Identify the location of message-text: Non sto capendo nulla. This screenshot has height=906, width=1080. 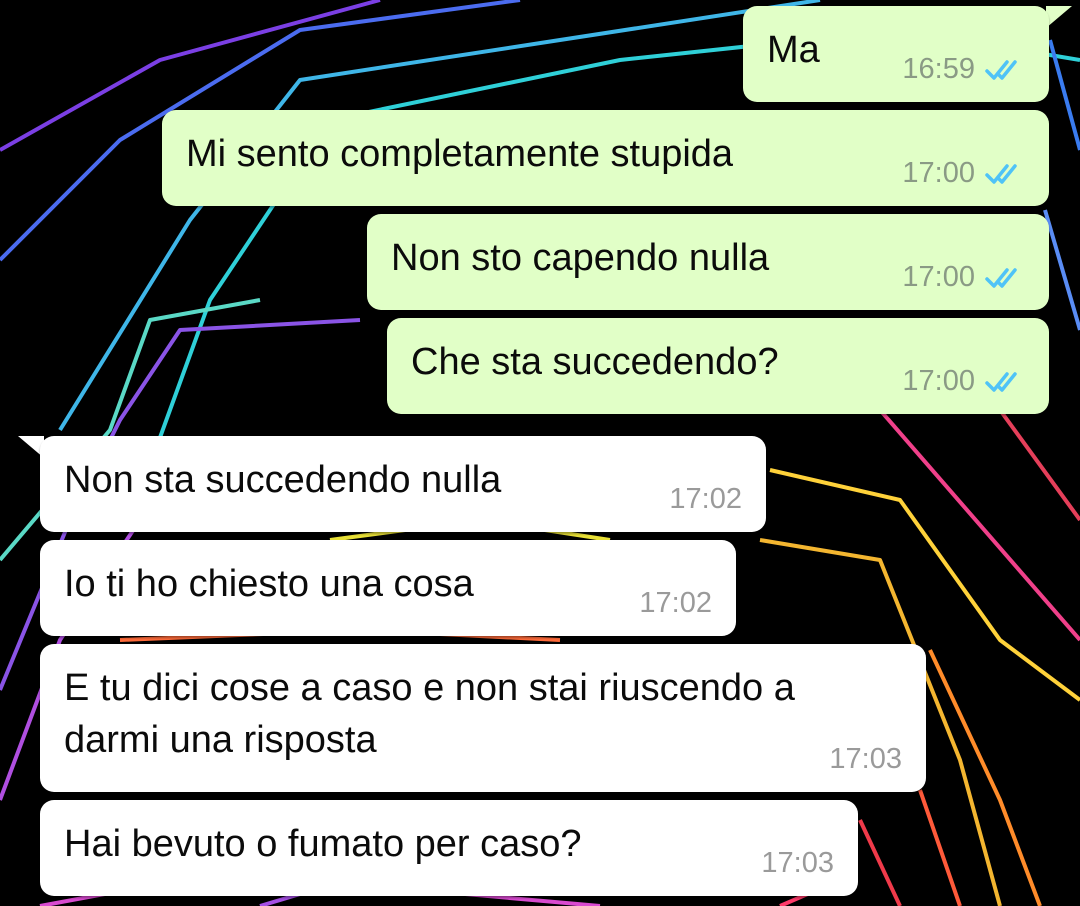
(580, 258).